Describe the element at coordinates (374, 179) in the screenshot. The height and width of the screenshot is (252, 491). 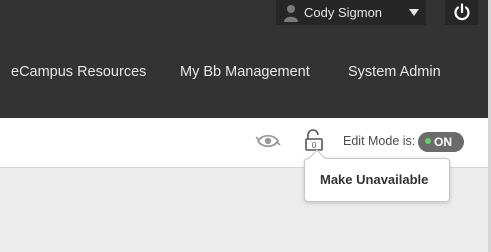
I see `make-unavailable-button: Make Unavailable` at that location.